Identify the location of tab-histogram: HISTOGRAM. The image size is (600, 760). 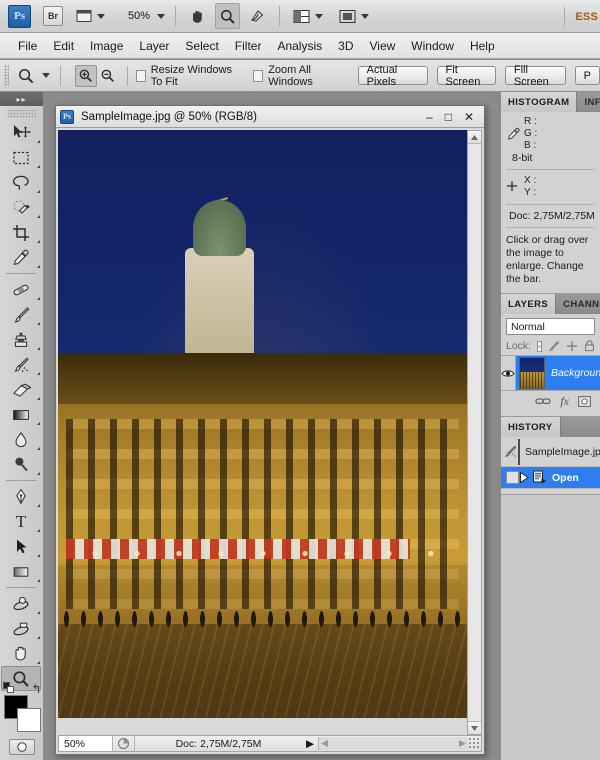
(539, 102).